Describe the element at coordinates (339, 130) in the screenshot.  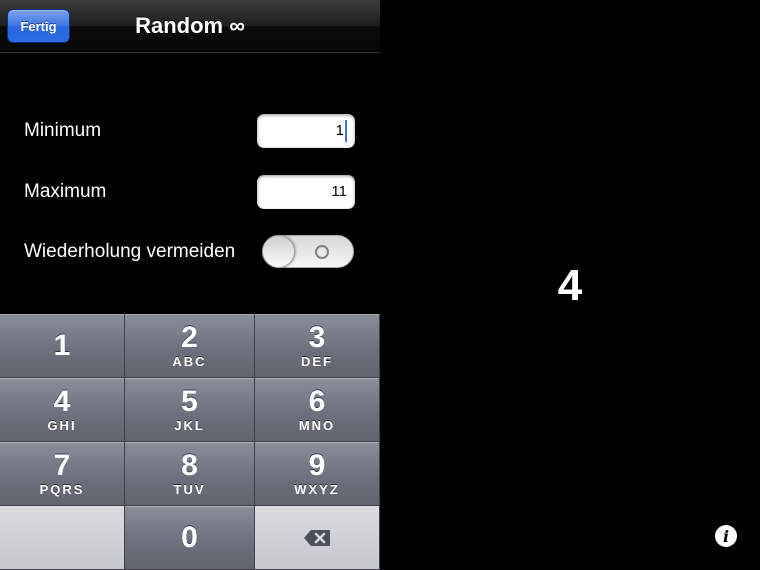
I see `minimum-value: 1` at that location.